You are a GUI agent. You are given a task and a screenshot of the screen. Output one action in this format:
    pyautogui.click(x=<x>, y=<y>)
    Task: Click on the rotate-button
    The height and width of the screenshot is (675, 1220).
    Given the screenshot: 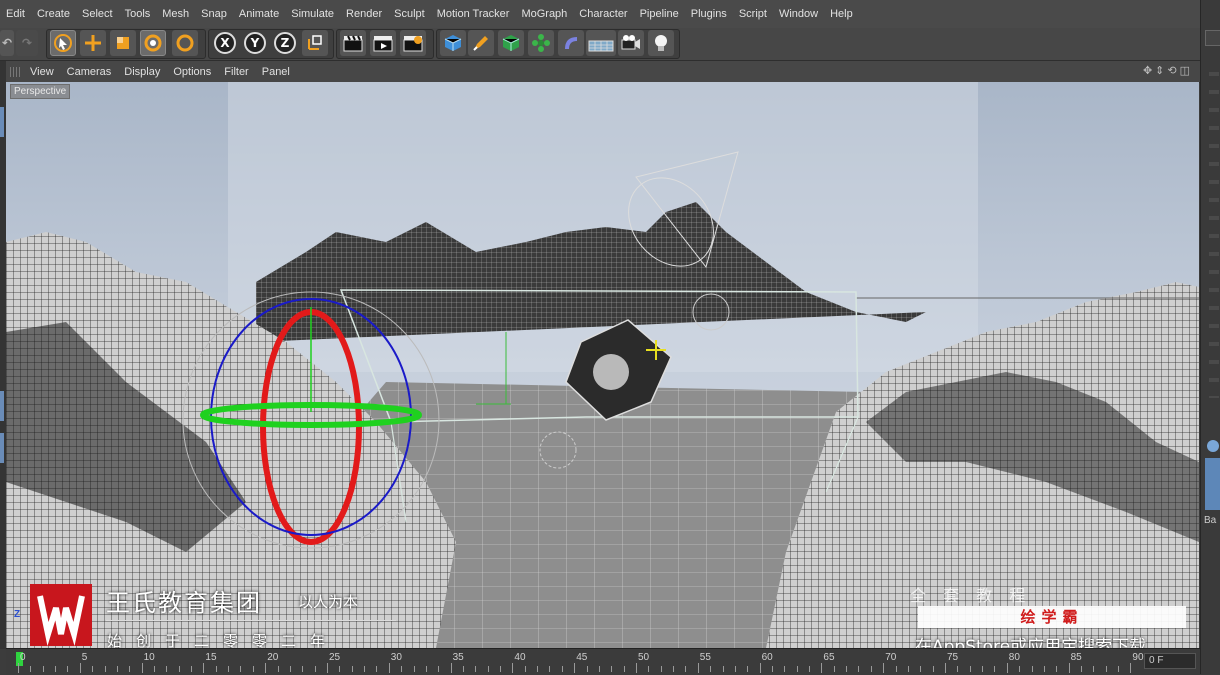 What is the action you would take?
    pyautogui.click(x=153, y=43)
    